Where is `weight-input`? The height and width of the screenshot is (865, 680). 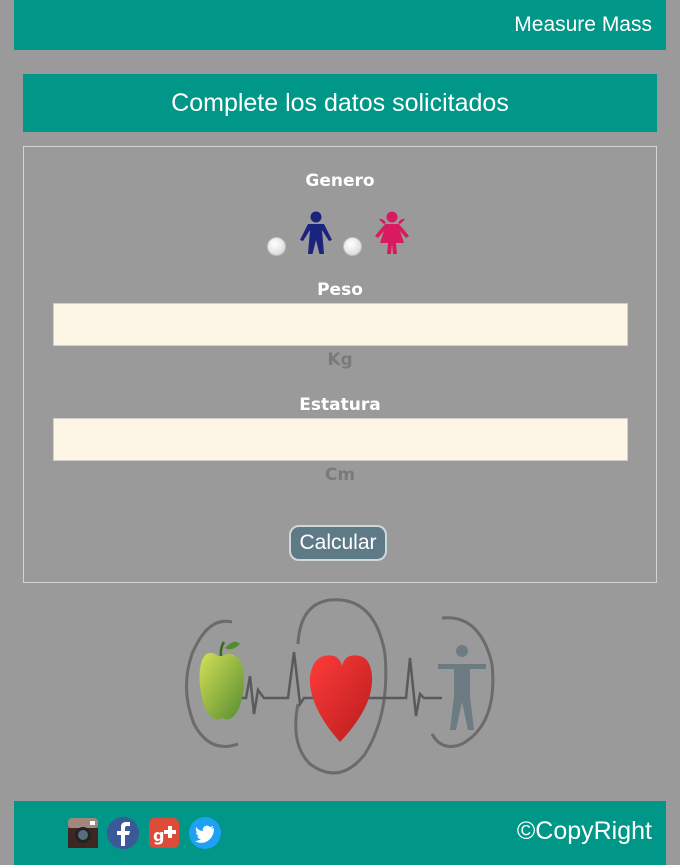
weight-input is located at coordinates (340, 324).